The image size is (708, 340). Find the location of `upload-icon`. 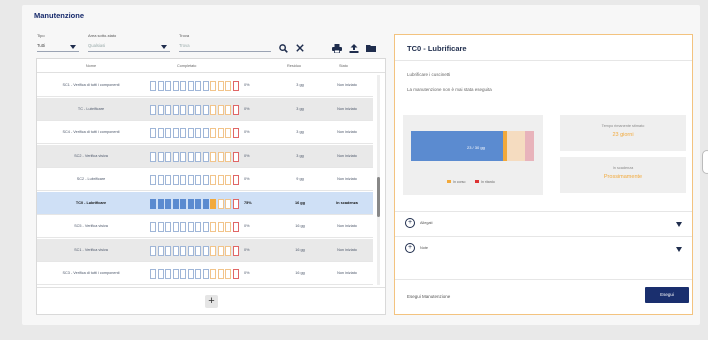

upload-icon is located at coordinates (354, 48).